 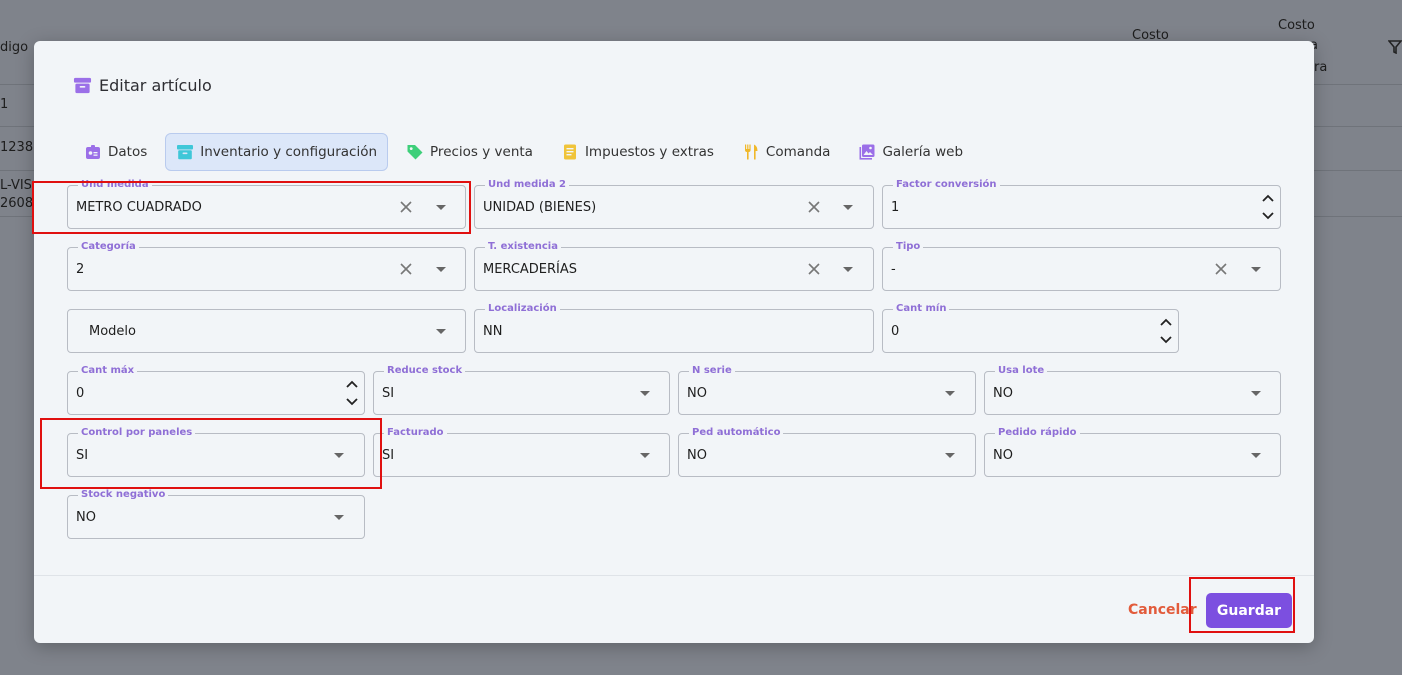 What do you see at coordinates (139, 207) in the screenshot?
I see `field-value: METRO CUADRADO` at bounding box center [139, 207].